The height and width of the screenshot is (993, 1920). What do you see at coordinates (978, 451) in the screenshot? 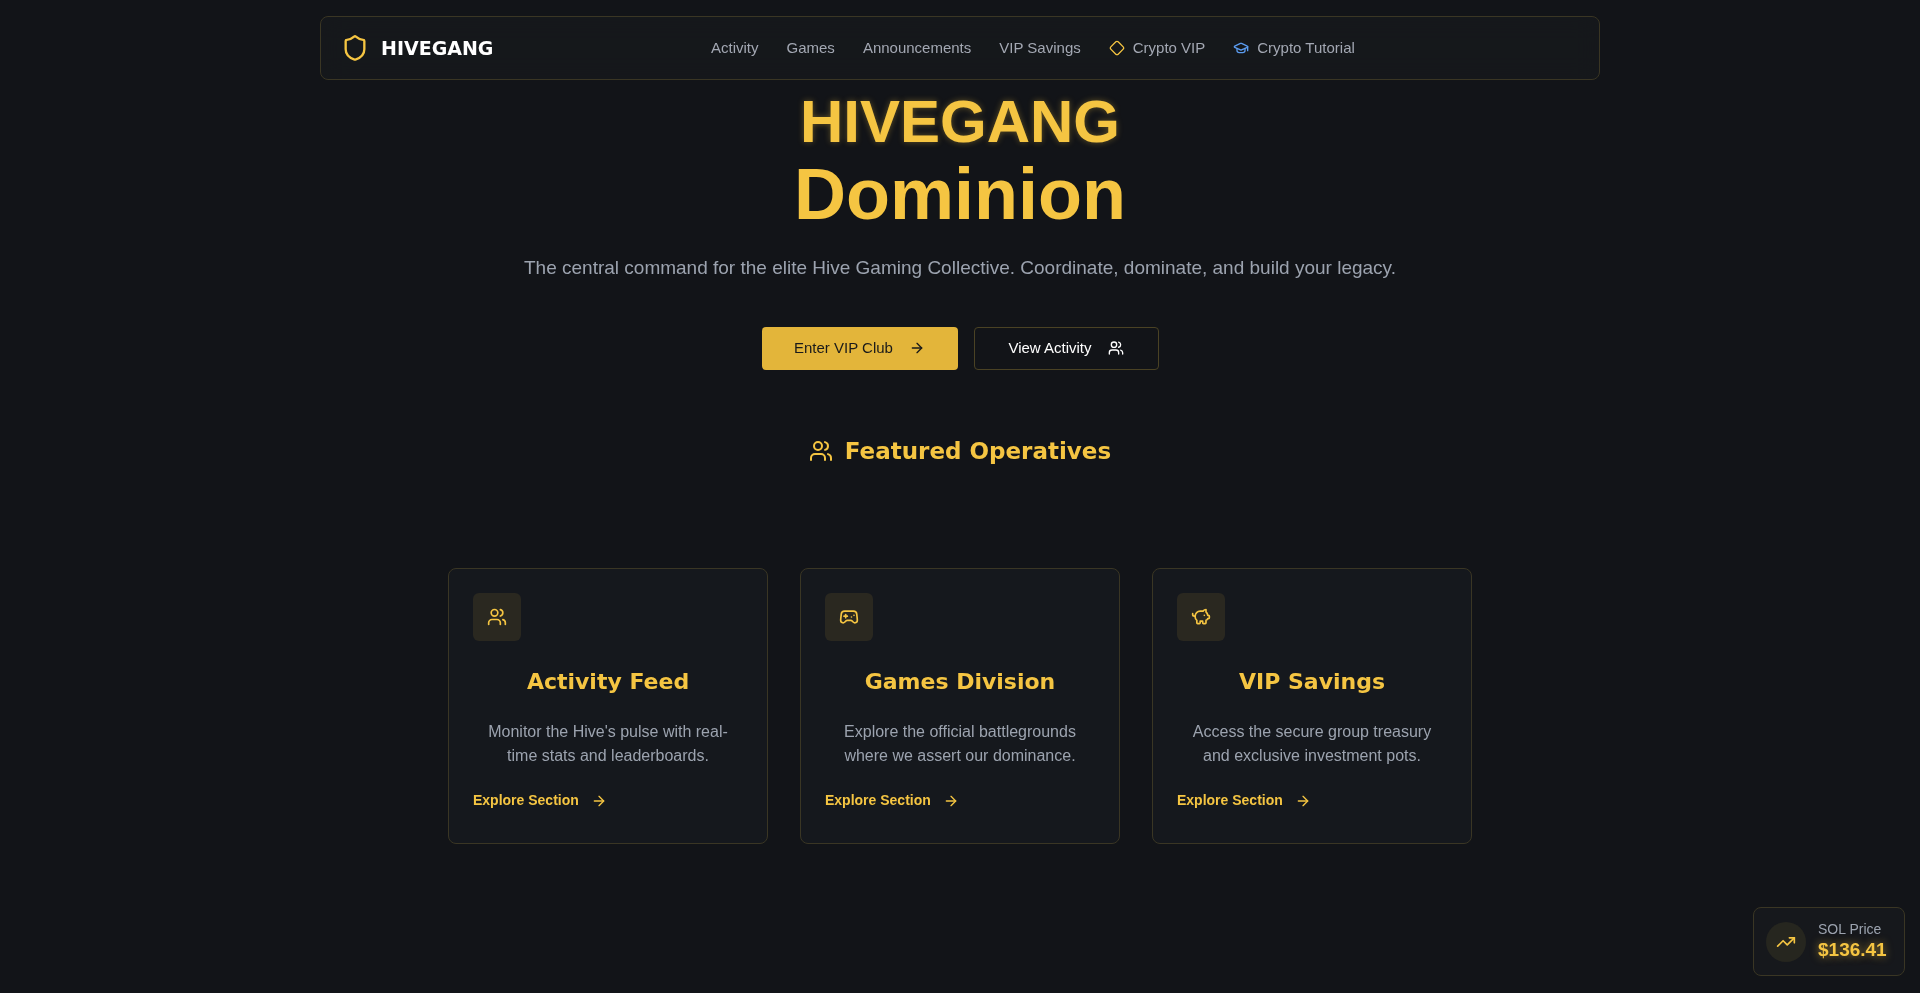
I see `section-heading: Featured Operatives` at bounding box center [978, 451].